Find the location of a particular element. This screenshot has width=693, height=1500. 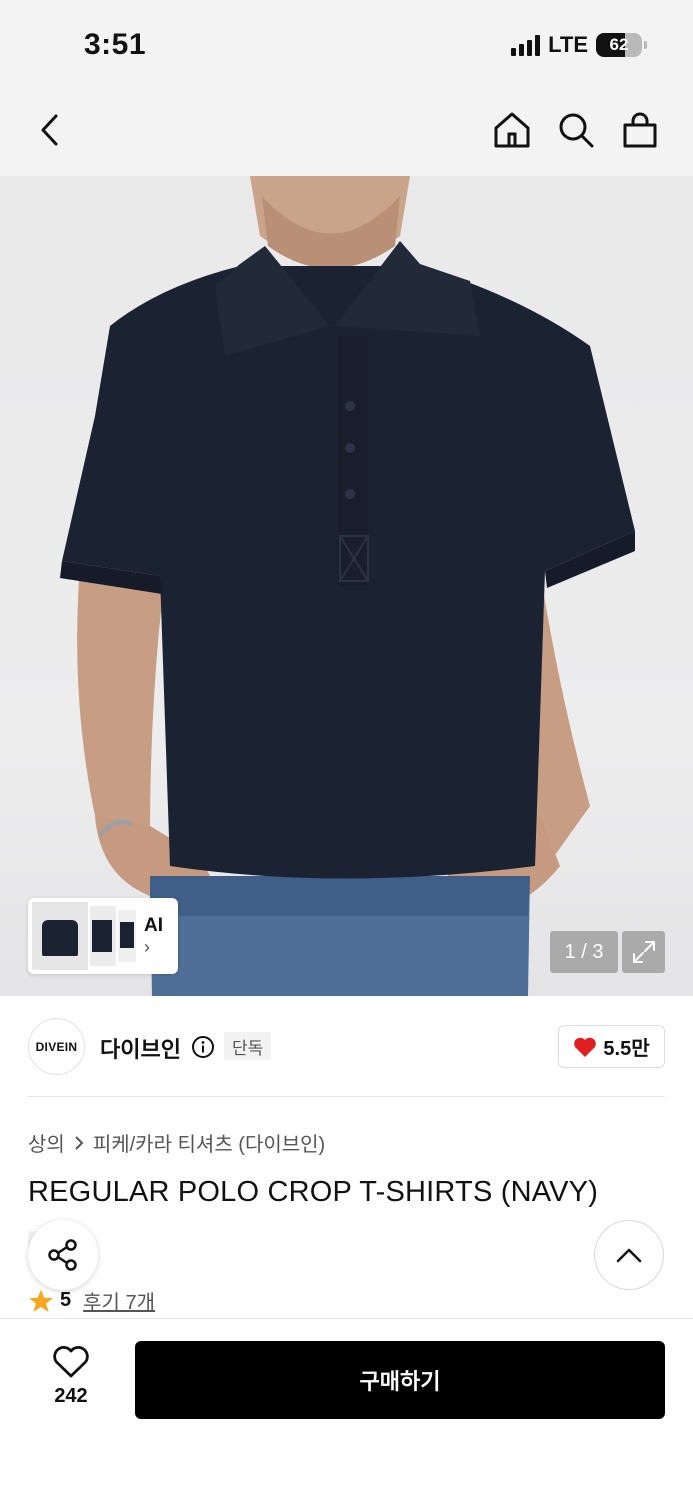

back-arrow-icon is located at coordinates (49, 130).